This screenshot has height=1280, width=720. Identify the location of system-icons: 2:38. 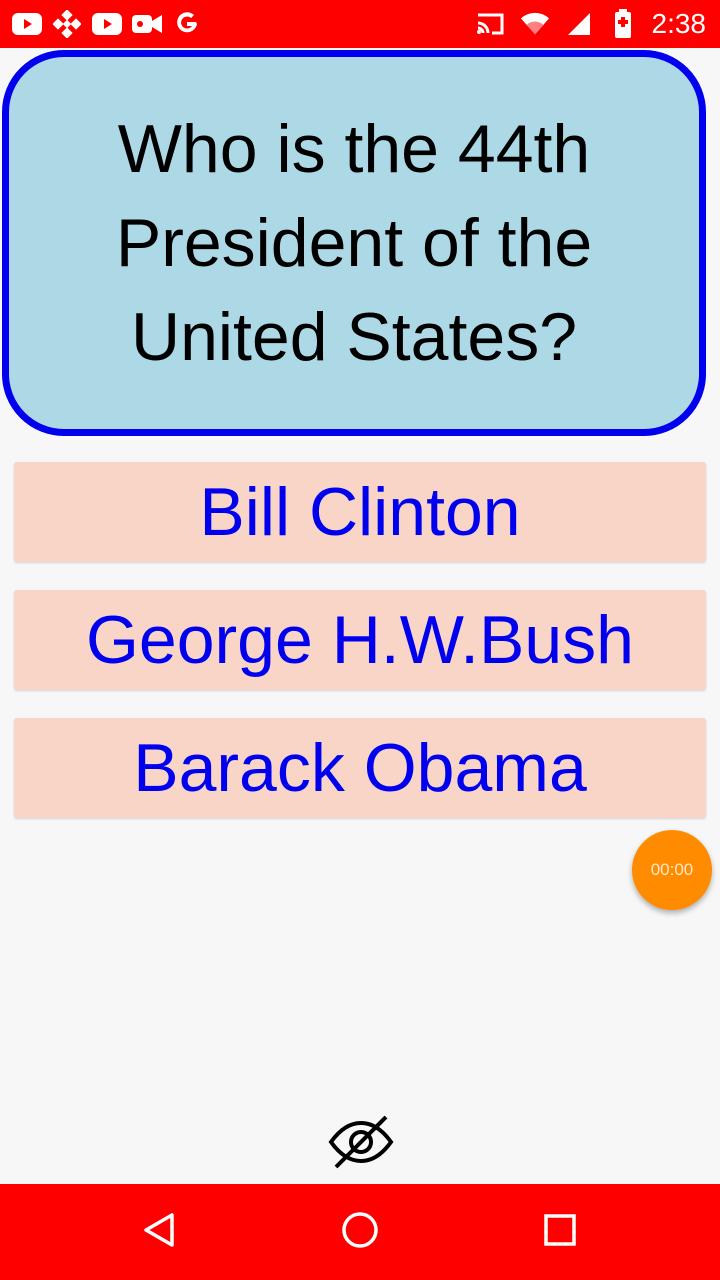
(591, 24).